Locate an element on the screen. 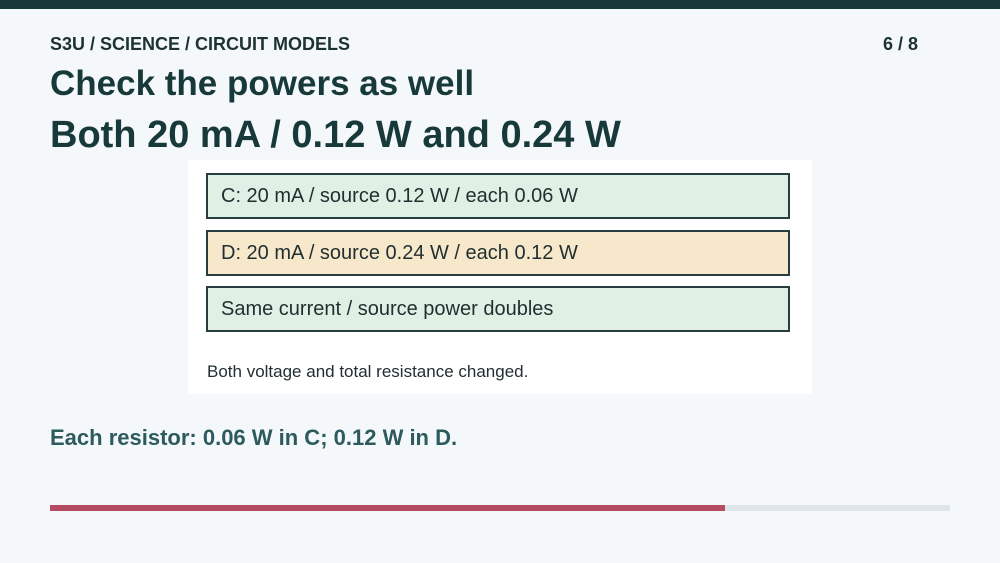  progress-bar is located at coordinates (500, 508).